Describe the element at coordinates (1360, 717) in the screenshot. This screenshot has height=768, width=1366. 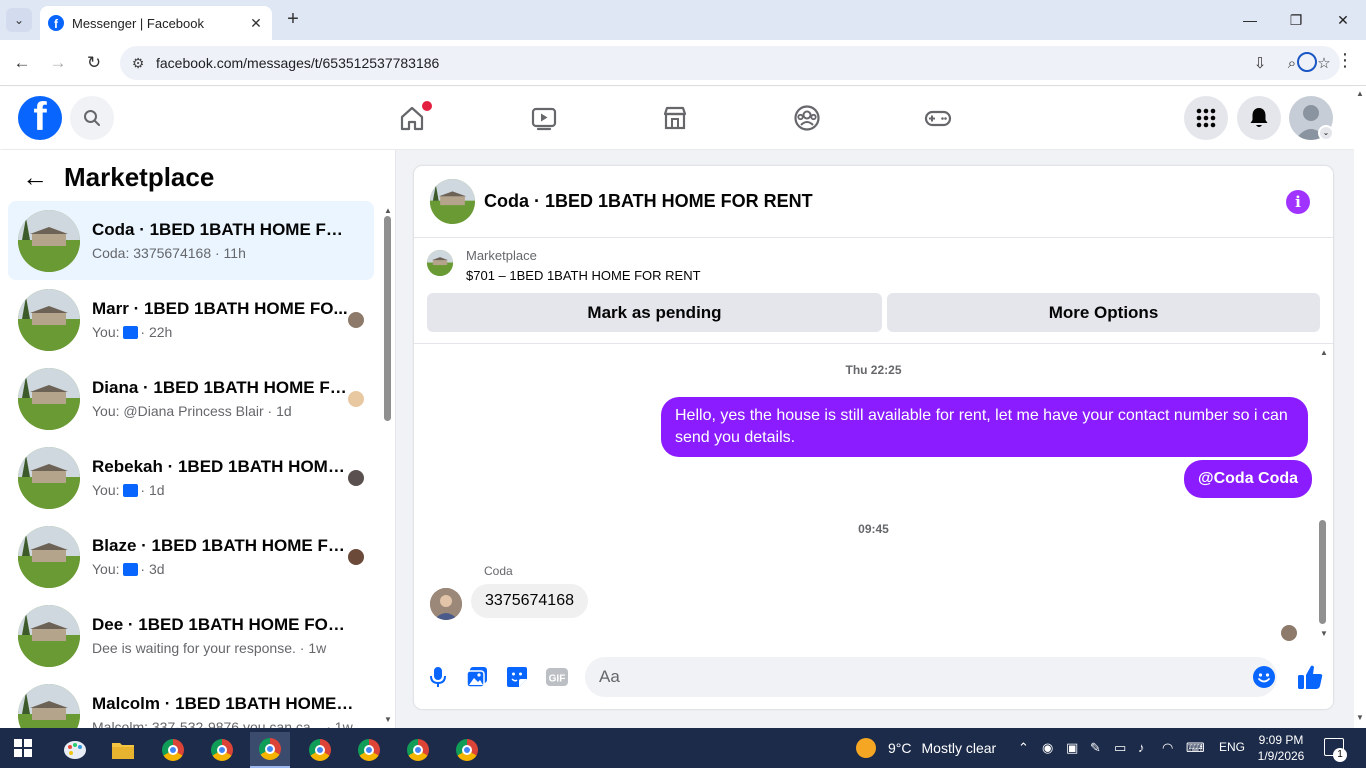
I see `page-scroll-down-icon: ▼` at that location.